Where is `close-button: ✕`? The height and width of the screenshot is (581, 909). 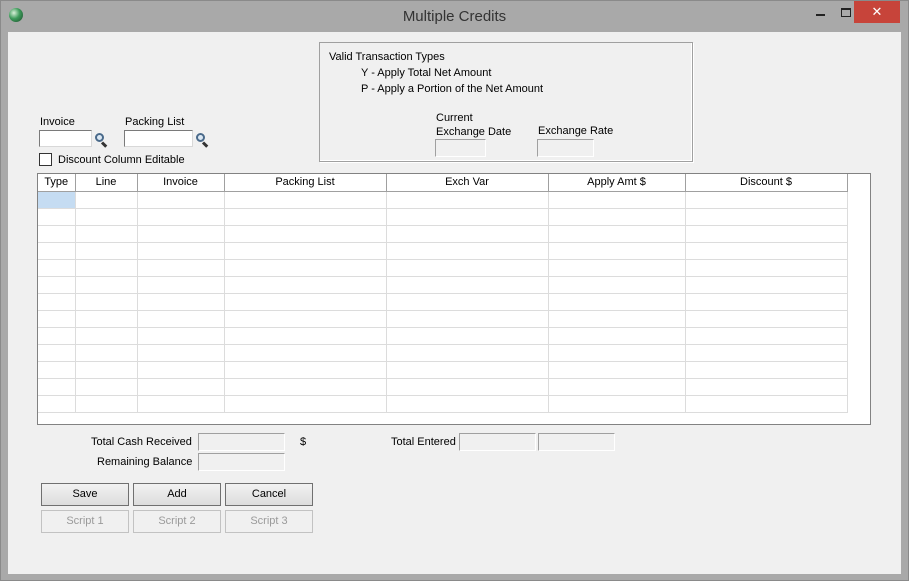
close-button: ✕ is located at coordinates (877, 12).